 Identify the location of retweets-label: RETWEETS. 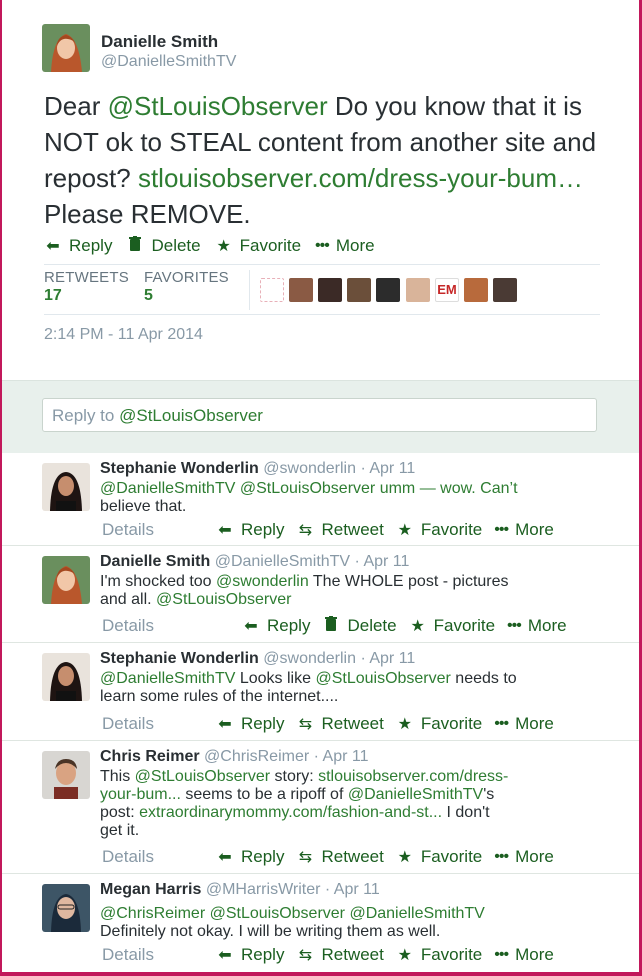
(86, 277).